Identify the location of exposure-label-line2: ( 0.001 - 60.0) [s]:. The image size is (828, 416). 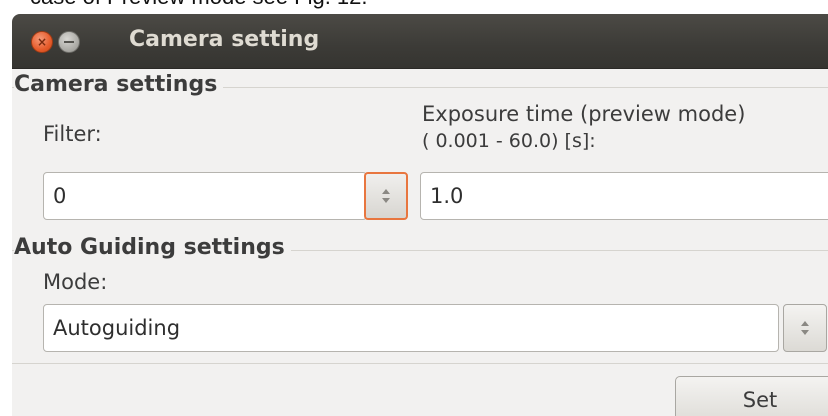
(509, 141).